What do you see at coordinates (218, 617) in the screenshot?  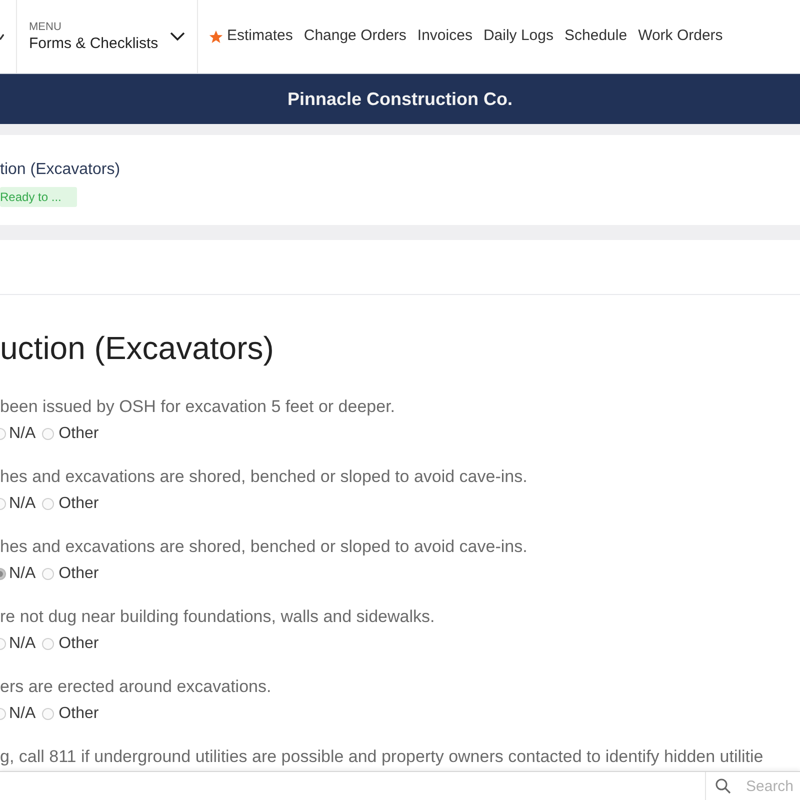 I see `question-text: re not dug near building foundations, walls and sidewalks.` at bounding box center [218, 617].